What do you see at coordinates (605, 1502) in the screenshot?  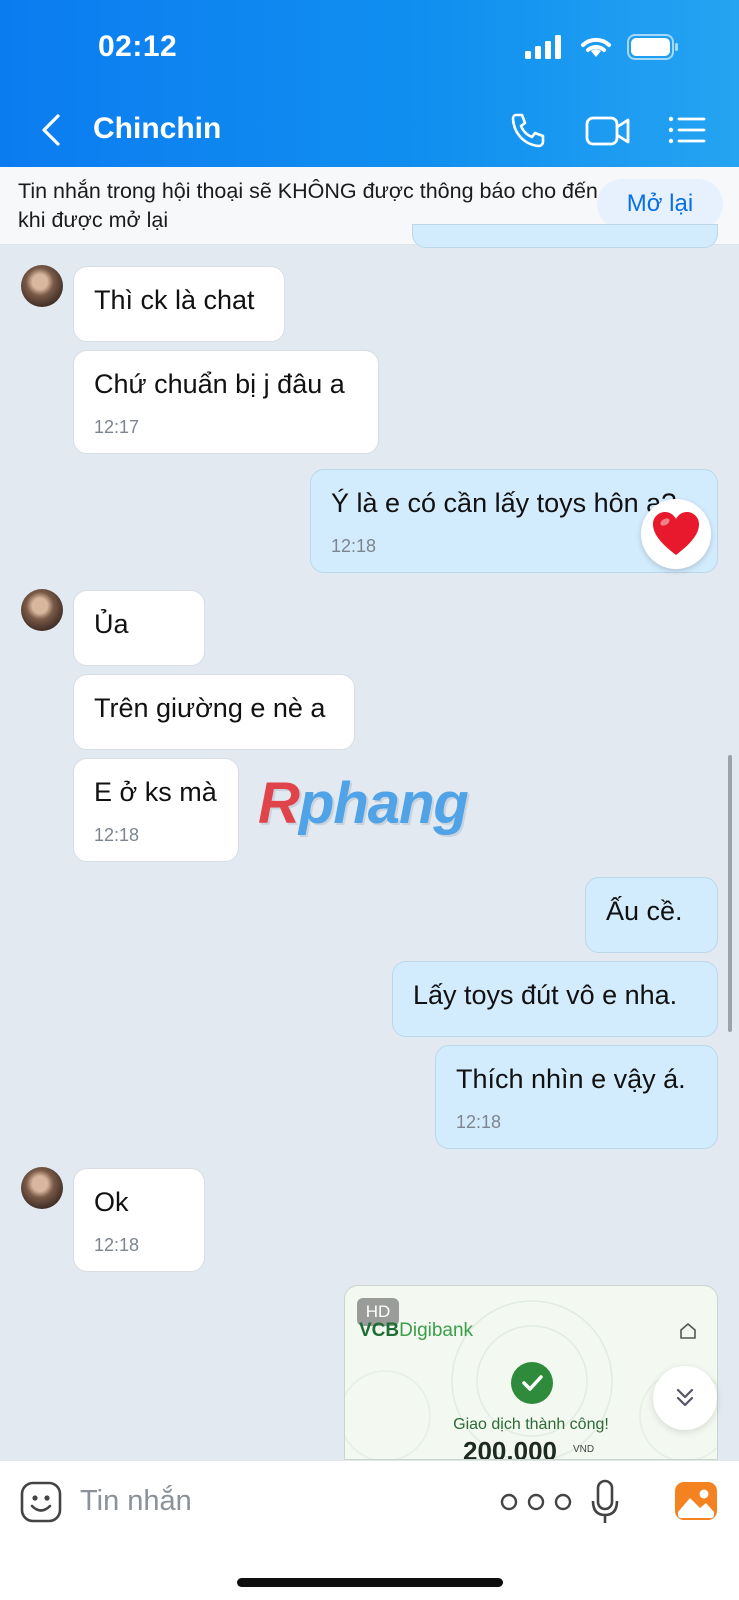 I see `mic-icon` at bounding box center [605, 1502].